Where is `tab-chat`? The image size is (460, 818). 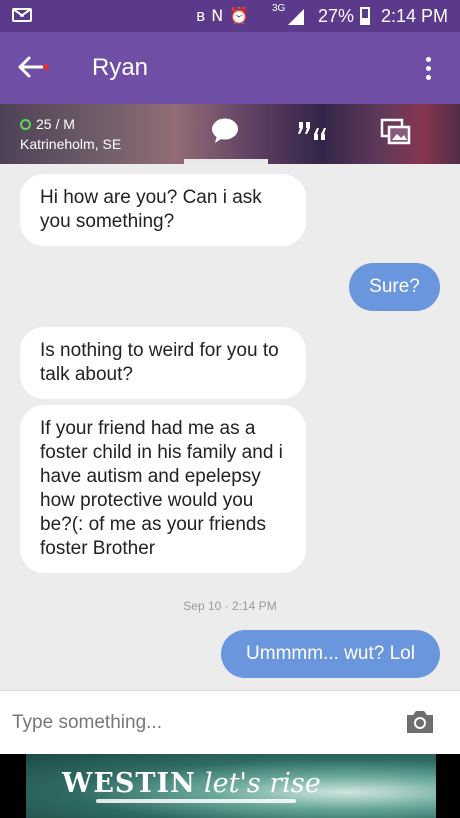
tab-chat is located at coordinates (225, 133).